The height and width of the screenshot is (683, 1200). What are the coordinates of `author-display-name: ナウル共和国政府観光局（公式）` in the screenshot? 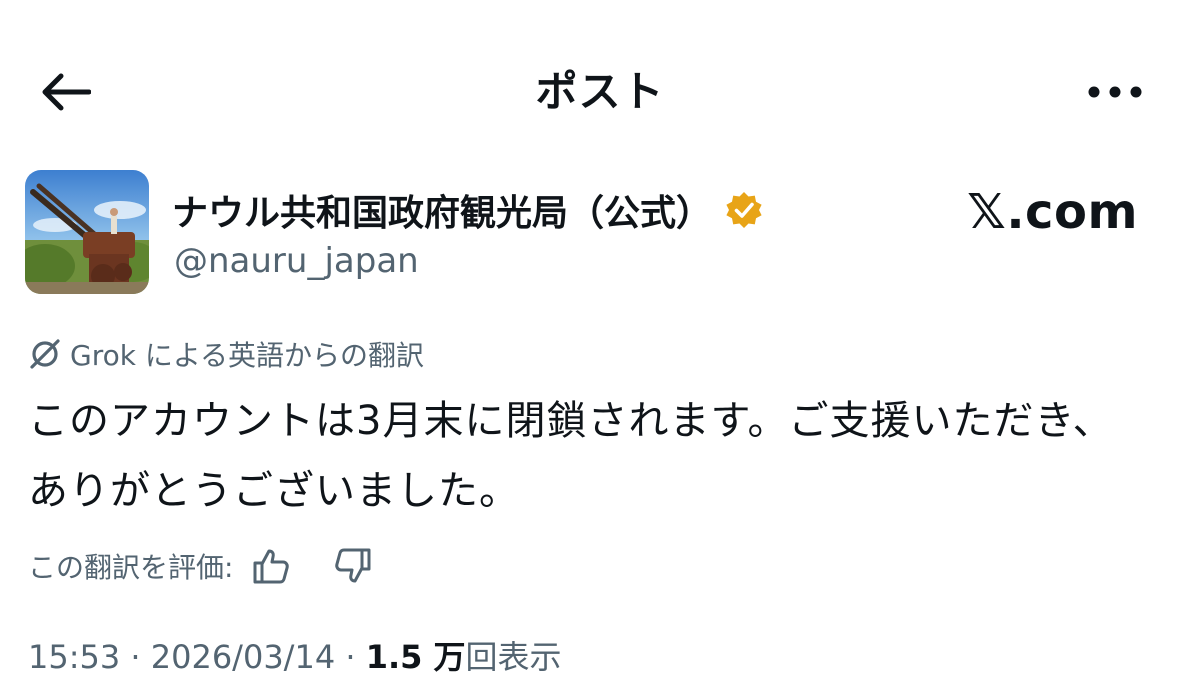 It's located at (442, 210).